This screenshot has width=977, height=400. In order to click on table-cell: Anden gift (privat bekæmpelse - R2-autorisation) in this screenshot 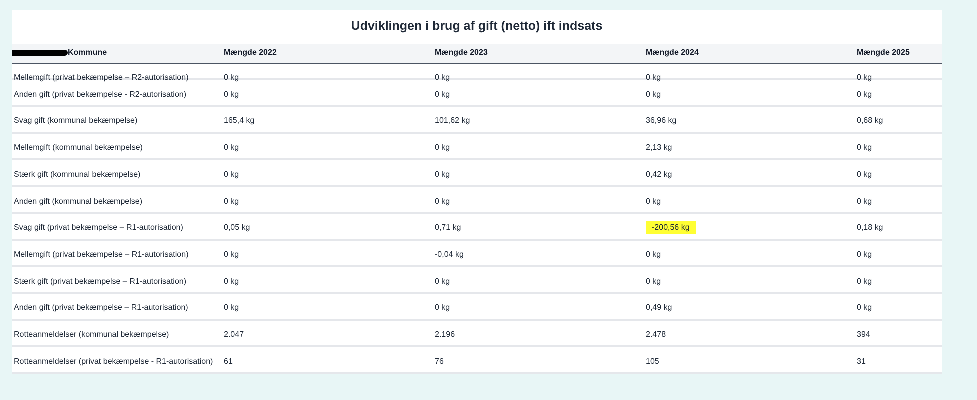, I will do `click(100, 94)`.